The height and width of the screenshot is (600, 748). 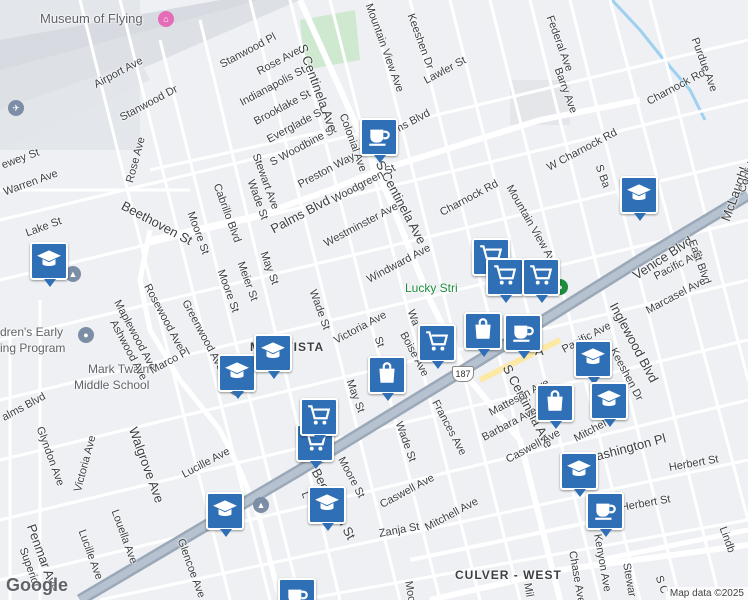 What do you see at coordinates (31, 332) in the screenshot?
I see `early-program-line1: dren's Early` at bounding box center [31, 332].